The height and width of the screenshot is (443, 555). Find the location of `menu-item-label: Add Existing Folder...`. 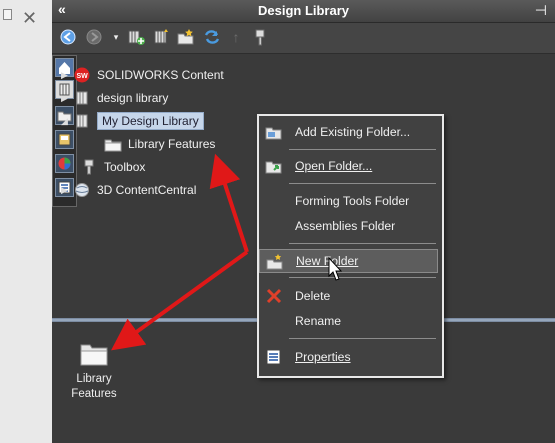

menu-item-label: Add Existing Folder... is located at coordinates (353, 132).